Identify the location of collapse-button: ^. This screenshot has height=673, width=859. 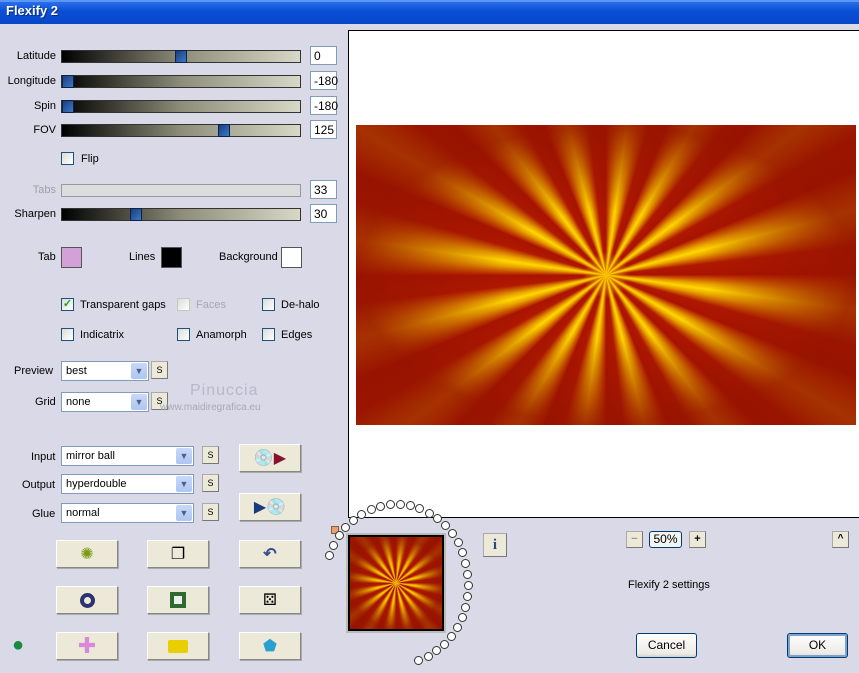
(840, 539).